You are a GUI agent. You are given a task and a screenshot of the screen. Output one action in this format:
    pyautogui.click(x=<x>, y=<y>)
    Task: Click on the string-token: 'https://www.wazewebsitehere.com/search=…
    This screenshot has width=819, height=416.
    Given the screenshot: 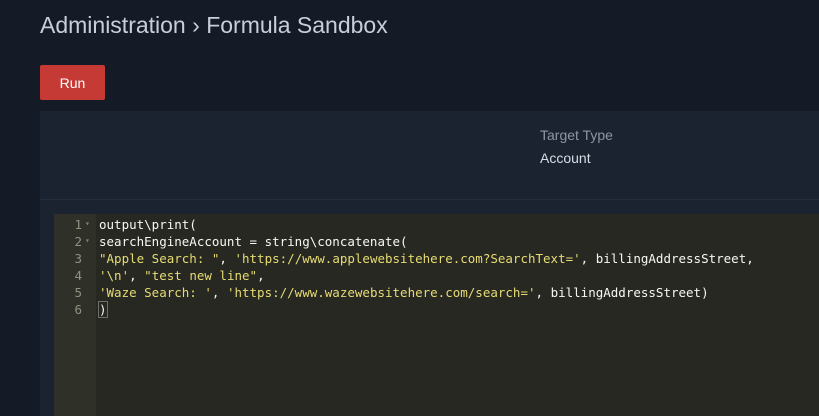 What is the action you would take?
    pyautogui.click(x=381, y=292)
    